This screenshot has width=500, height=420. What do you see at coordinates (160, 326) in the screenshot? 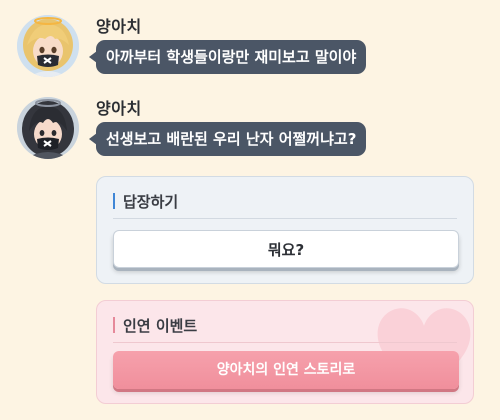
I see `event-panel-title-text: 인연 이벤트` at bounding box center [160, 326].